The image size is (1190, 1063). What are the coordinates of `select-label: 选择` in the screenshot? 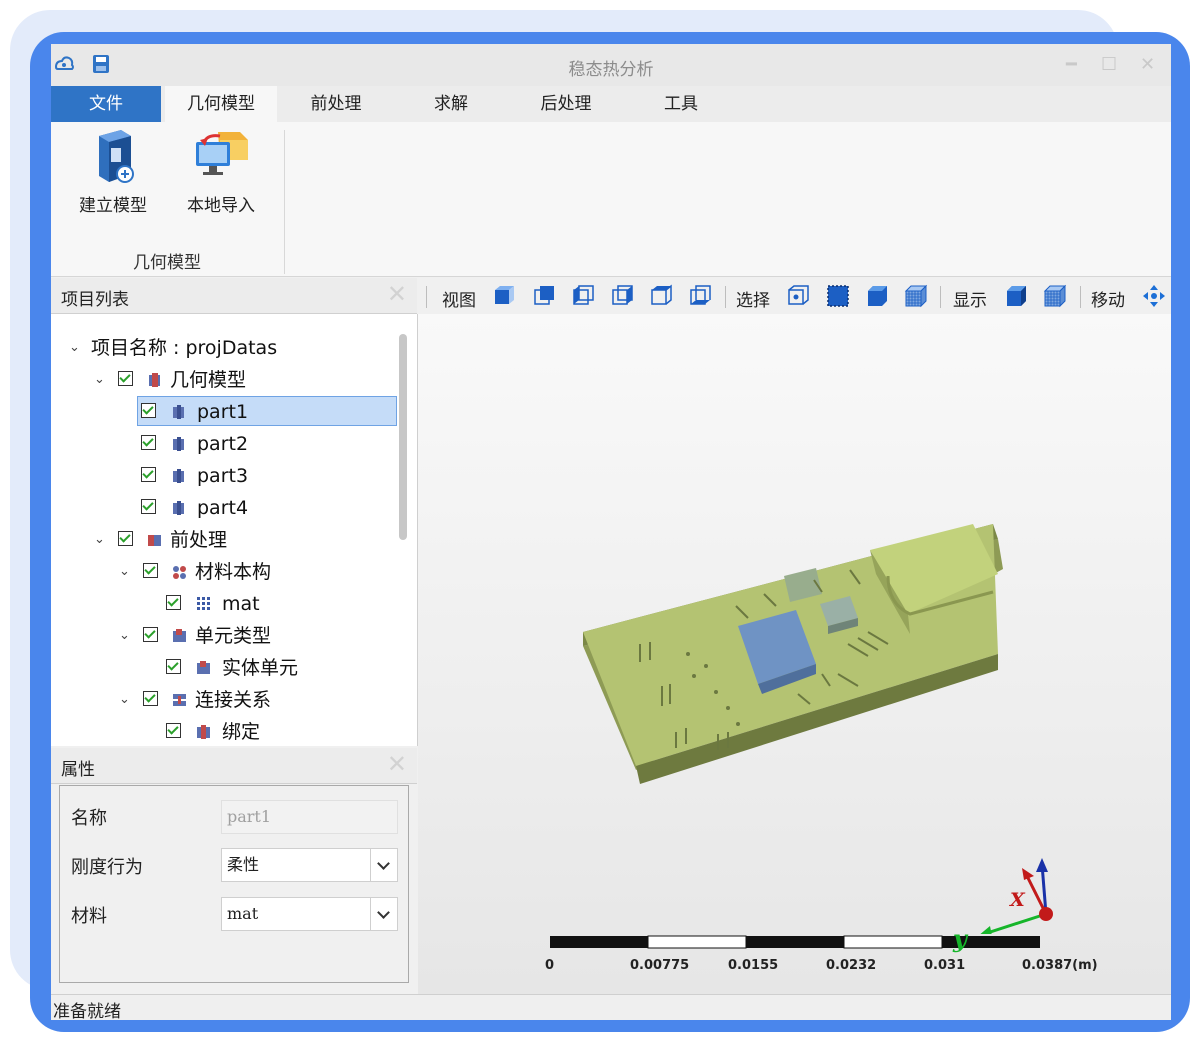 It's located at (753, 301).